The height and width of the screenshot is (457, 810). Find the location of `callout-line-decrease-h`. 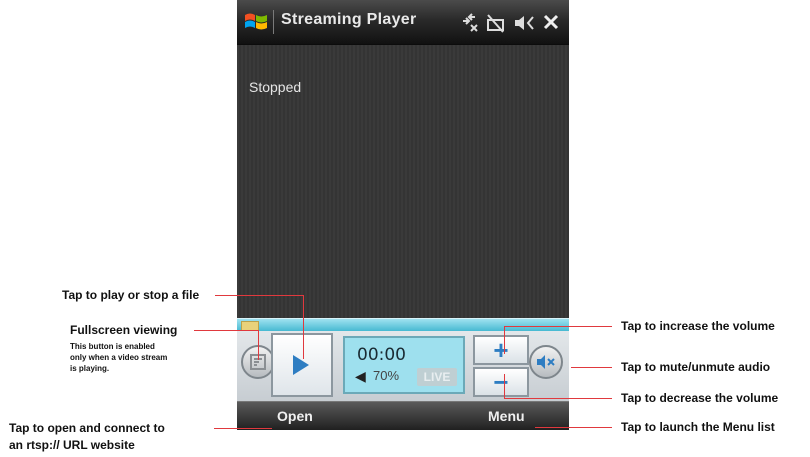

callout-line-decrease-h is located at coordinates (558, 398).